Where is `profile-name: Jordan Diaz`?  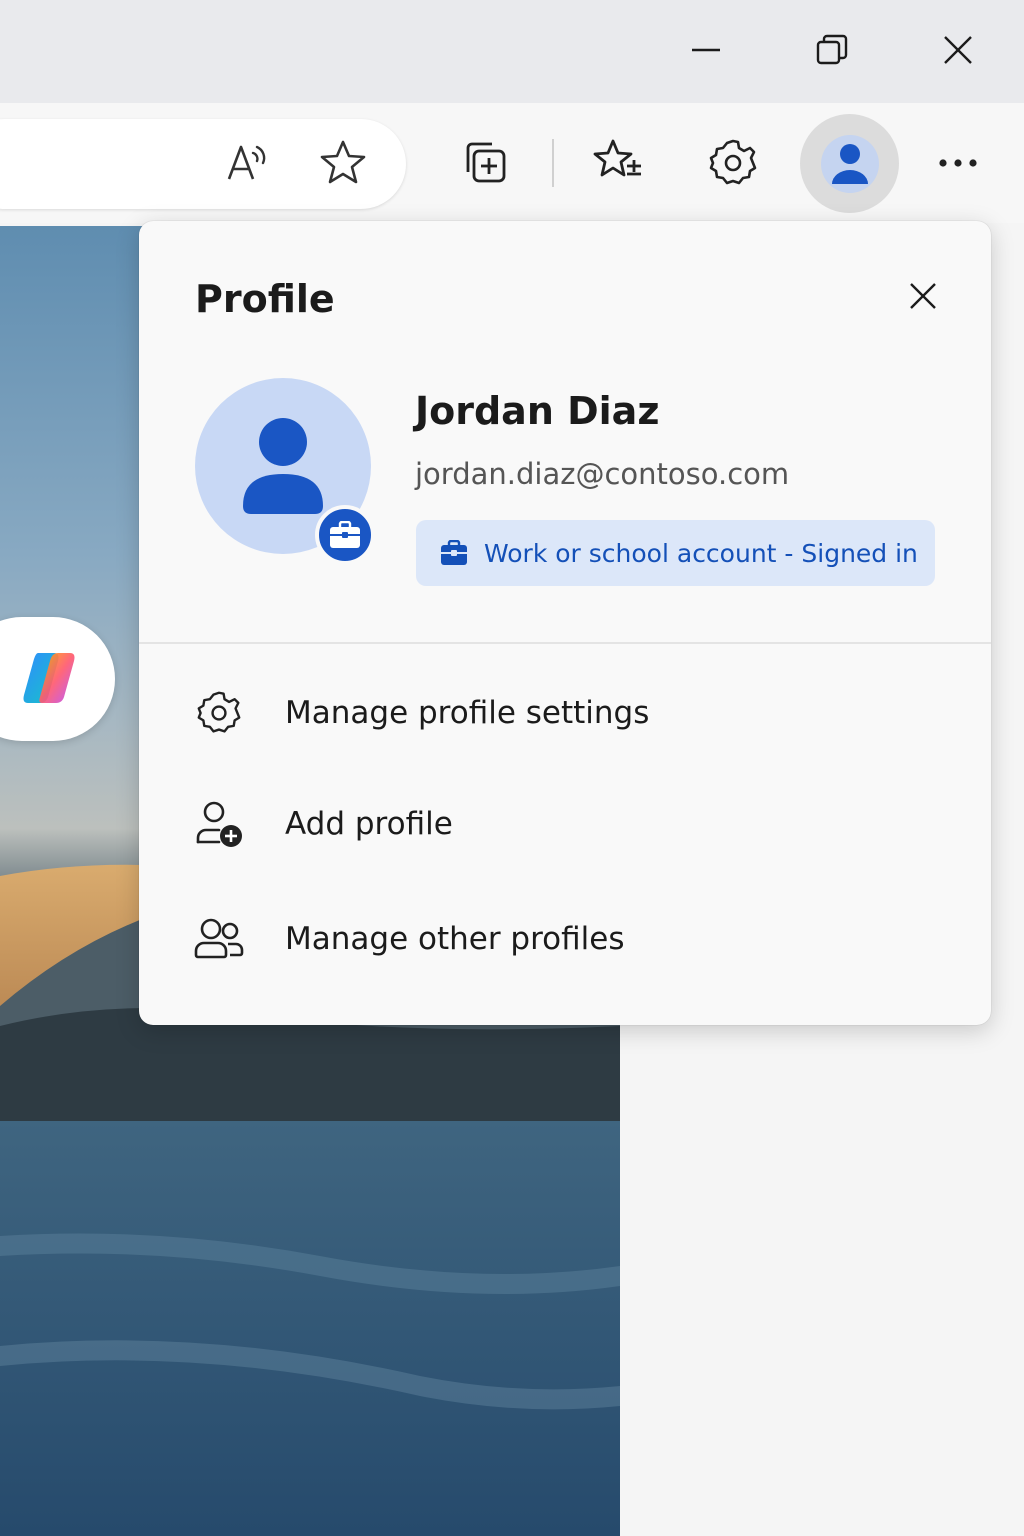 profile-name: Jordan Diaz is located at coordinates (537, 411).